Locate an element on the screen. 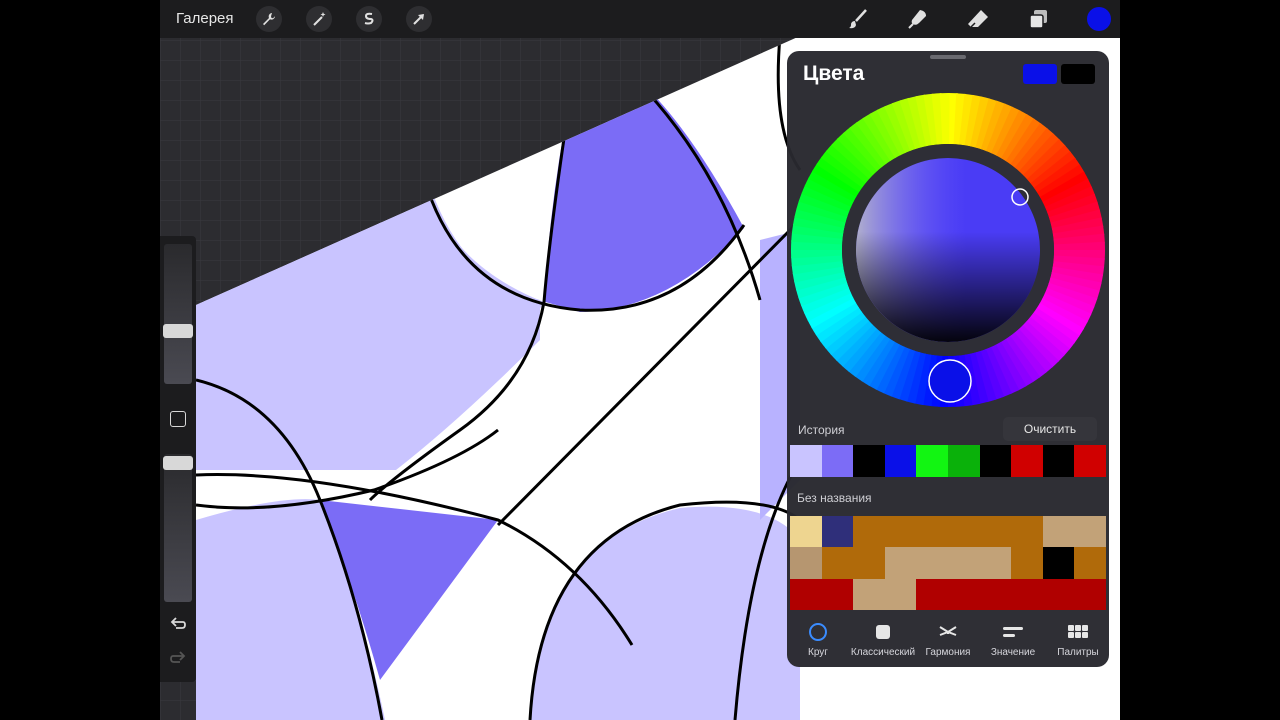 The image size is (1280, 720). history-swatches is located at coordinates (948, 461).